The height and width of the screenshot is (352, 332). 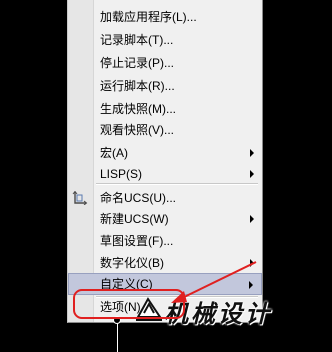 What do you see at coordinates (214, 282) in the screenshot?
I see `red-annotation-arrow` at bounding box center [214, 282].